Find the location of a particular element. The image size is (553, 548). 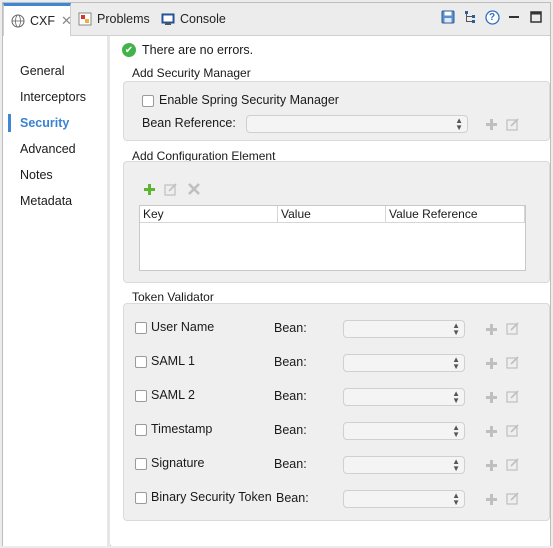

tab-cxf-label: CXF is located at coordinates (42, 21).